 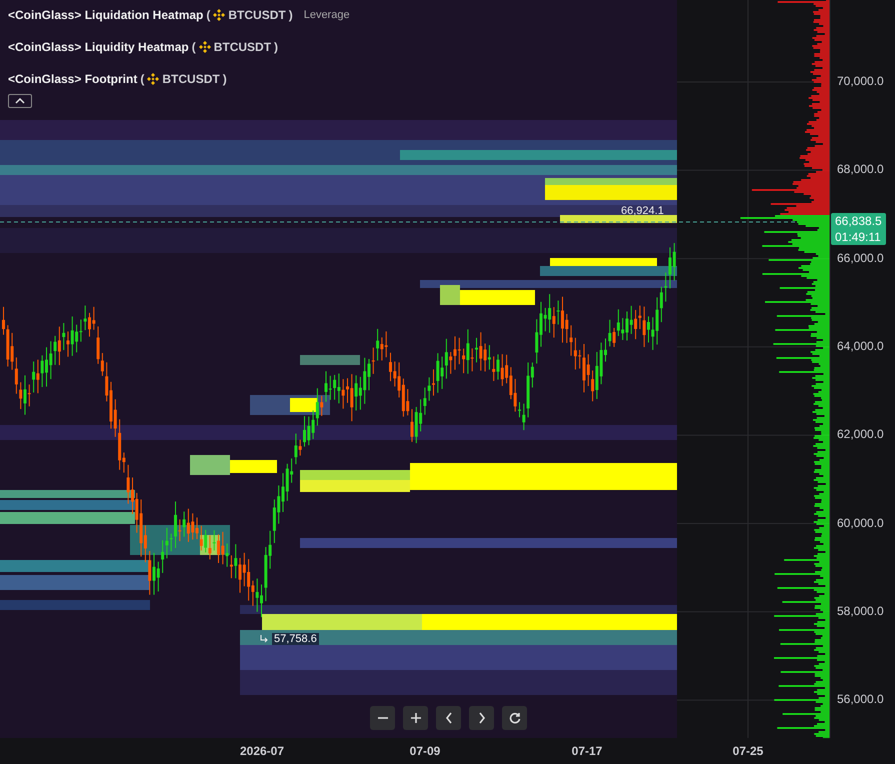 I want to click on price-label: 64,000.0, so click(x=860, y=345).